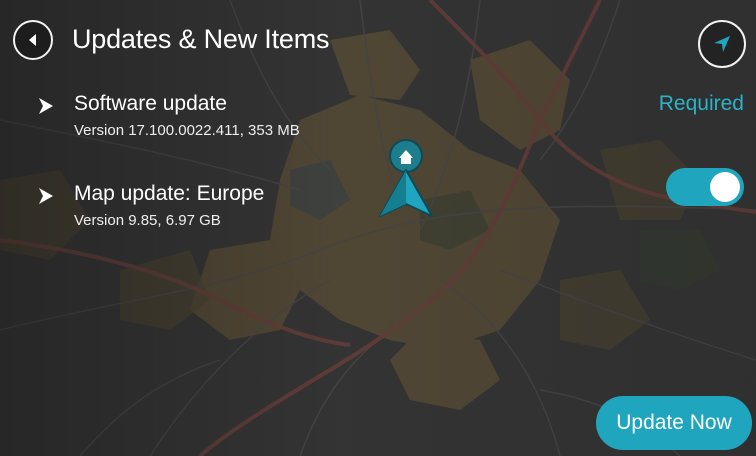  I want to click on map-update-title: Map update: Europe, so click(169, 193).